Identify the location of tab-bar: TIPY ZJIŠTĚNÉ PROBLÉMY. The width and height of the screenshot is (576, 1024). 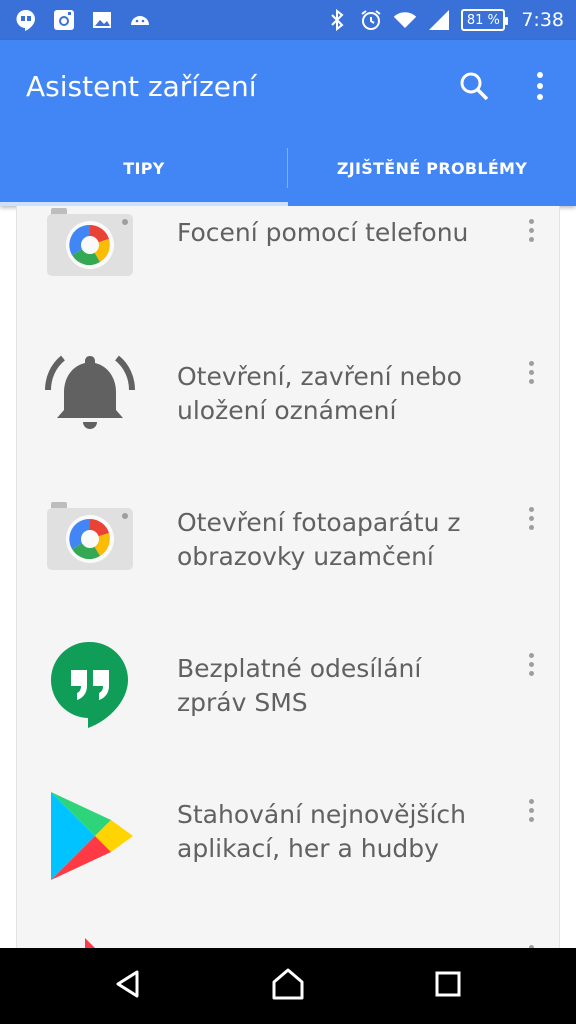
(288, 168).